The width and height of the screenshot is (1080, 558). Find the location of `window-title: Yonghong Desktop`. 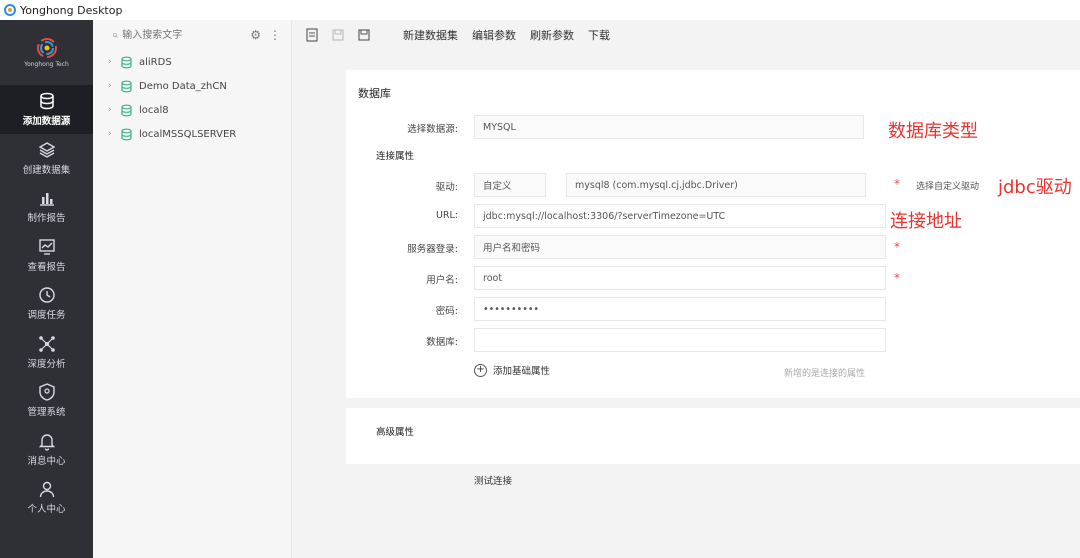

window-title: Yonghong Desktop is located at coordinates (71, 10).